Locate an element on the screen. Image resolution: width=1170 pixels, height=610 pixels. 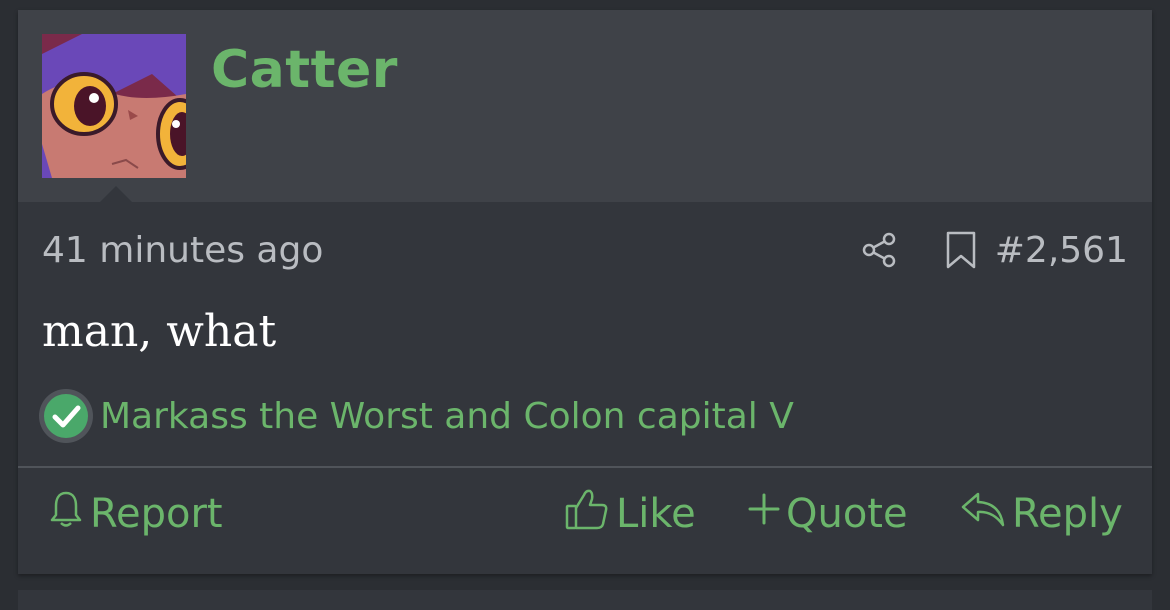
post-number-link: #2,561 is located at coordinates (1061, 250).